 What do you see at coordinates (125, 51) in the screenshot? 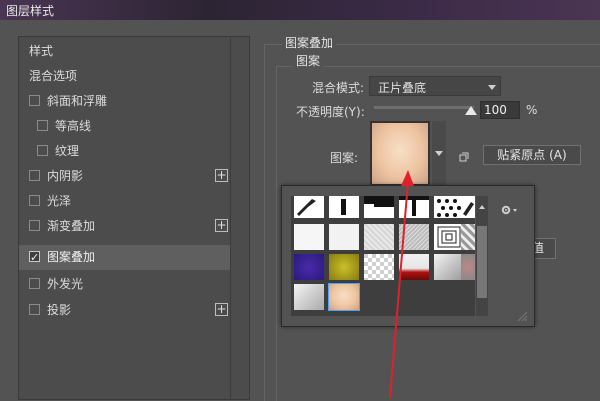
I see `styles-header: 样式` at bounding box center [125, 51].